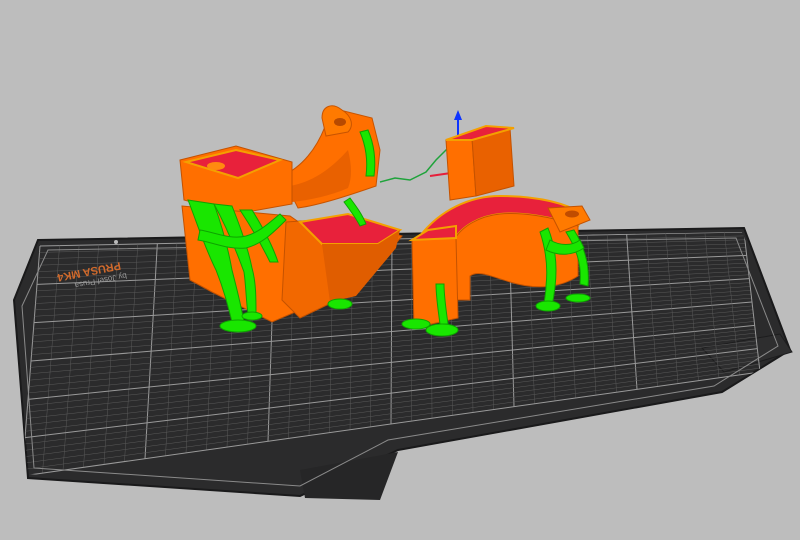 This screenshot has height=540, width=800. What do you see at coordinates (461, 169) in the screenshot?
I see `post-front` at bounding box center [461, 169].